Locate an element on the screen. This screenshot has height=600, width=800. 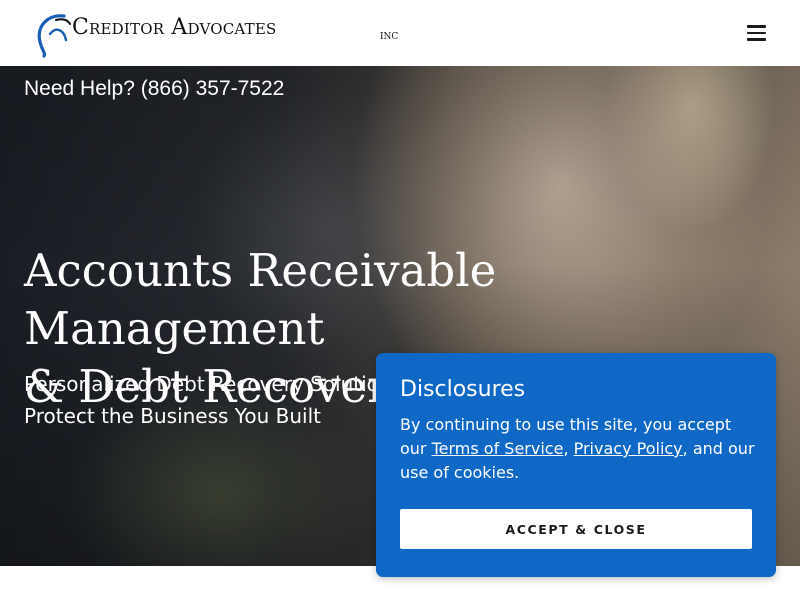
hamburger-menu-icon is located at coordinates (756, 33).